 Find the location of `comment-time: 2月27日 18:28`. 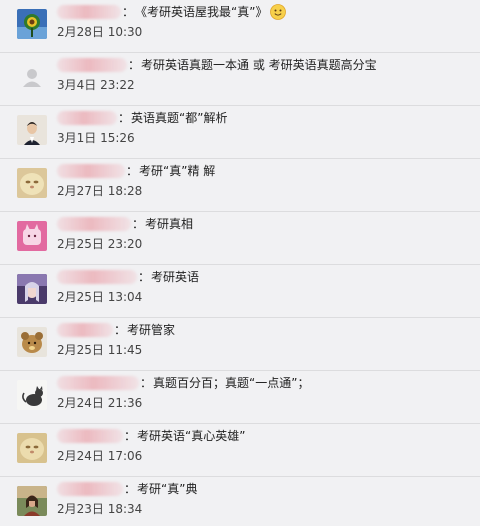

comment-time: 2月27日 18:28 is located at coordinates (100, 191).